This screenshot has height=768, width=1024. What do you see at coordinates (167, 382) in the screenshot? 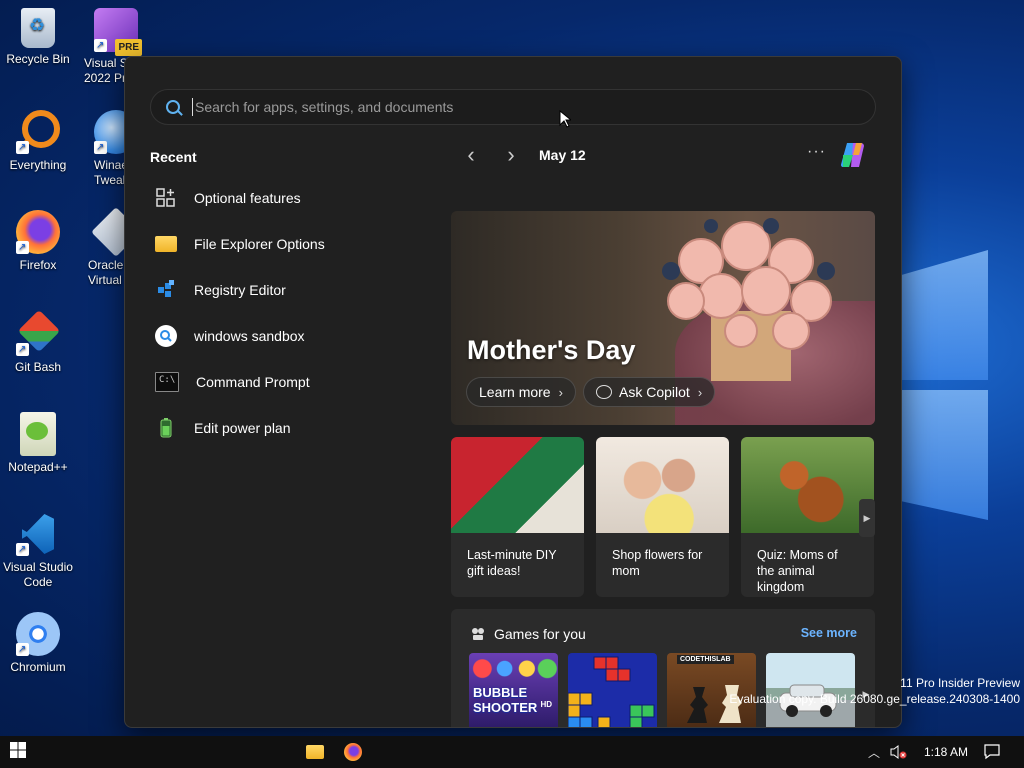
I see `command-prompt-icon: C:\` at bounding box center [167, 382].